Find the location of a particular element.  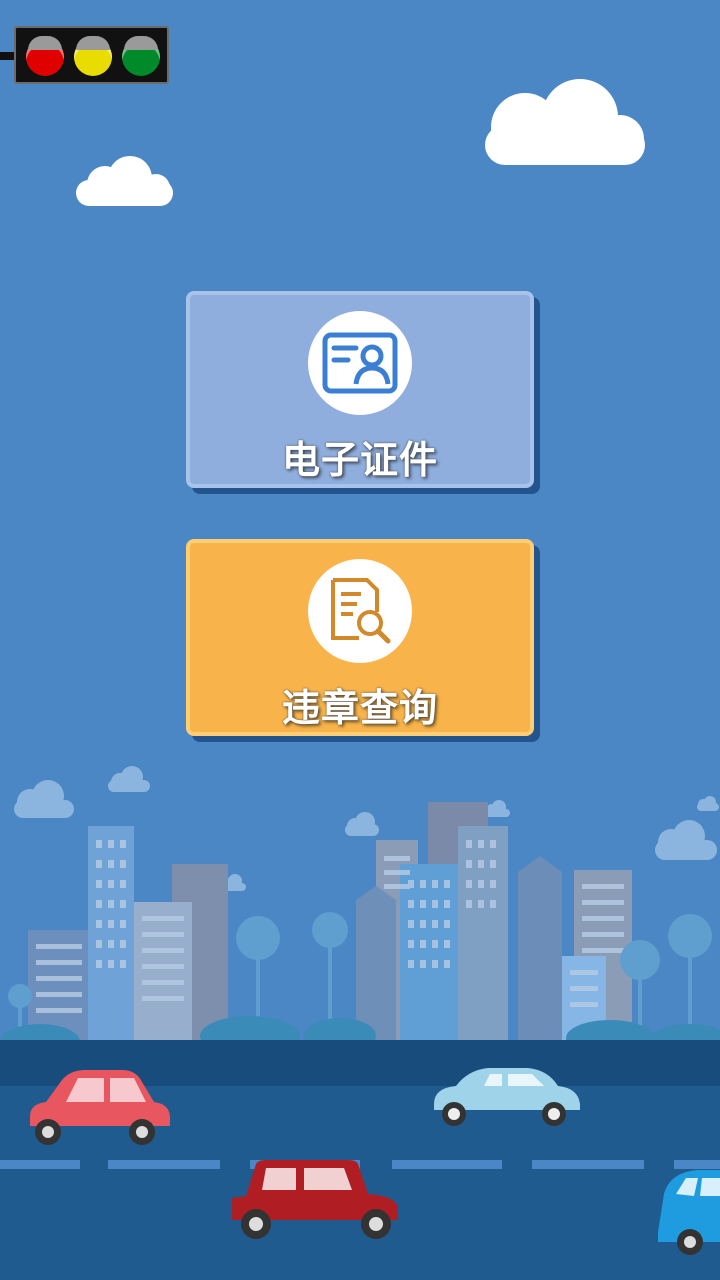

green-light-icon is located at coordinates (141, 56).